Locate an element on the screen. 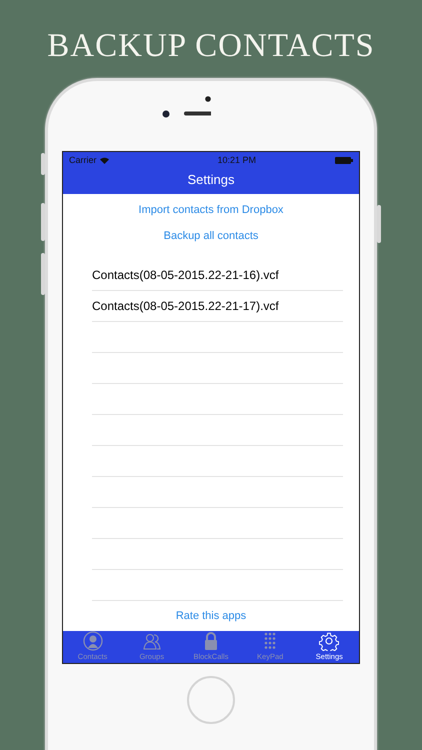 The width and height of the screenshot is (422, 750). home-button is located at coordinates (211, 700).